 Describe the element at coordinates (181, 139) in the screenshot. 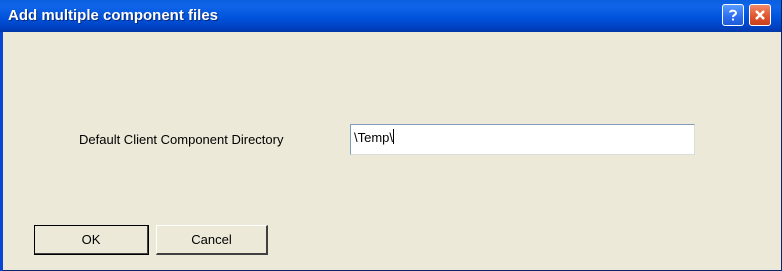

I see `directory-label: Default Client Component Directory` at that location.